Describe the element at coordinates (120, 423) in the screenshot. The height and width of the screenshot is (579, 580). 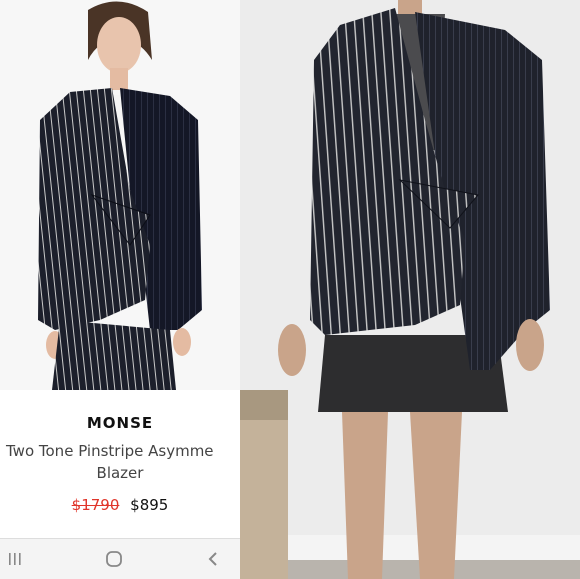
I see `brand-name: MONSE` at that location.